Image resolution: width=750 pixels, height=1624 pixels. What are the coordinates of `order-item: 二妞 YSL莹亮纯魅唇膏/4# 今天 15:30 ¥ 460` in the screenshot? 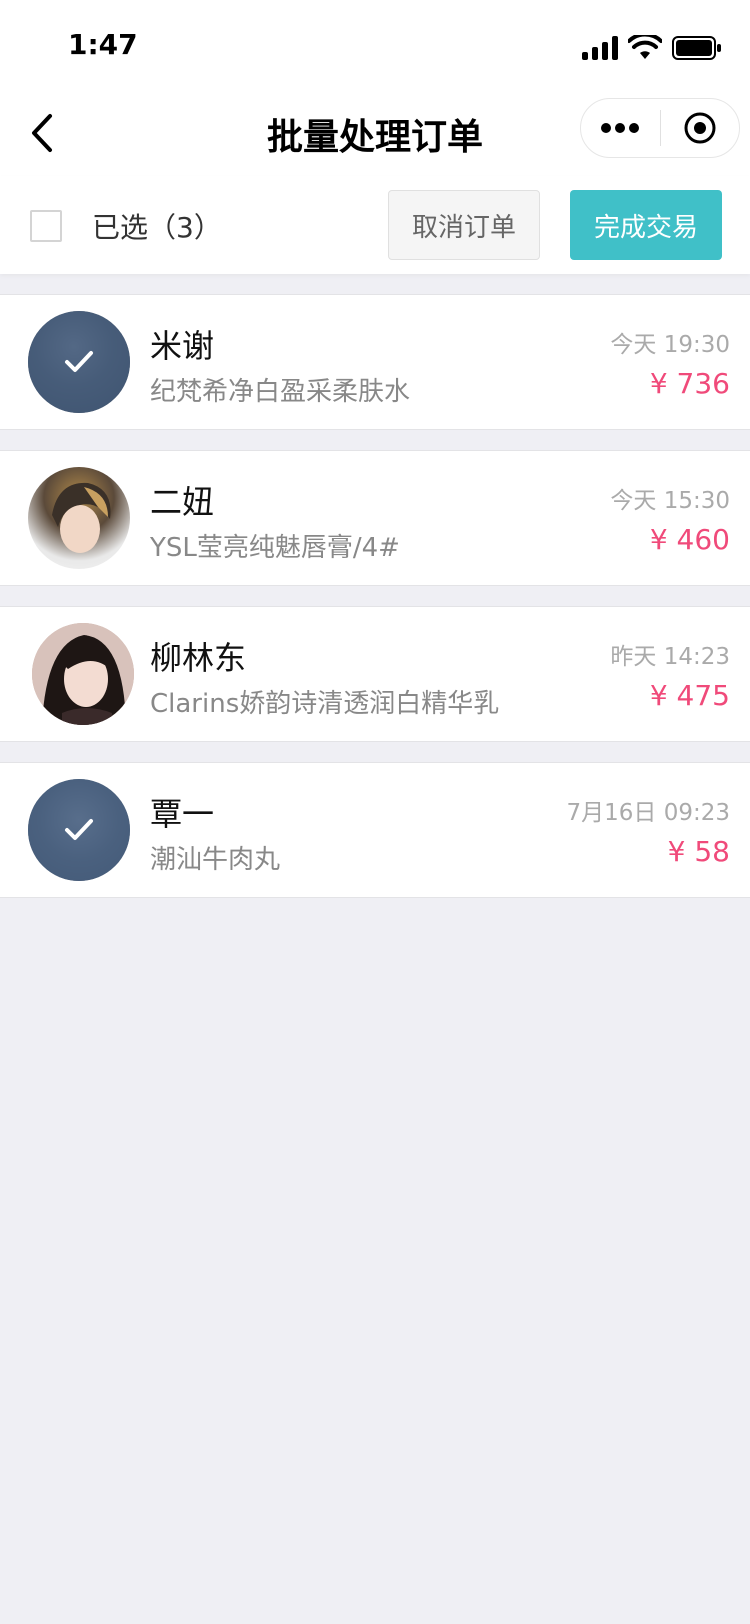 It's located at (375, 518).